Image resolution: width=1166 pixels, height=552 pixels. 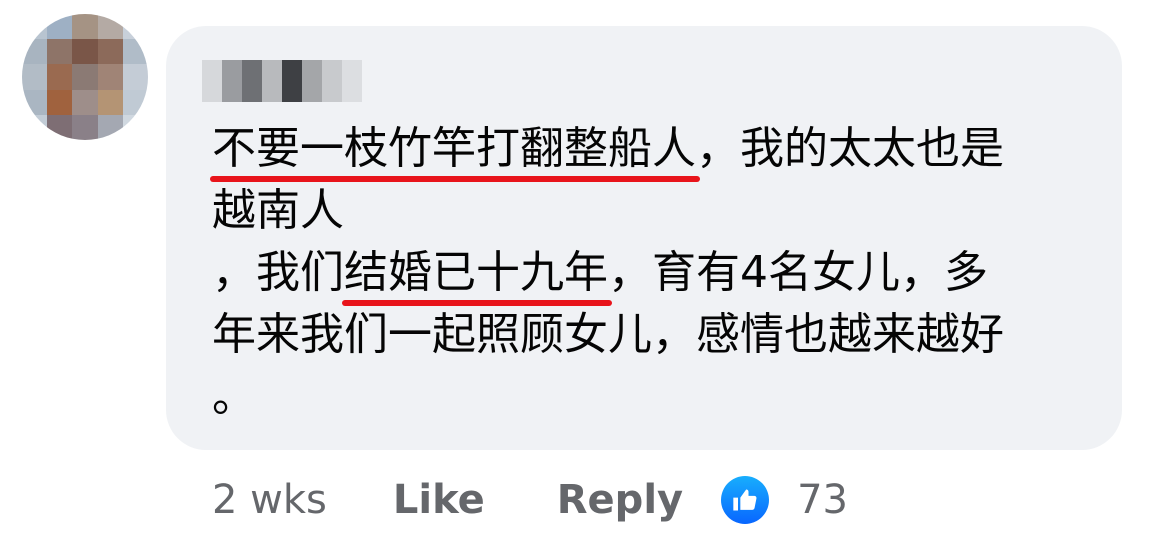 What do you see at coordinates (269, 500) in the screenshot?
I see `timestamp: 2 wks` at bounding box center [269, 500].